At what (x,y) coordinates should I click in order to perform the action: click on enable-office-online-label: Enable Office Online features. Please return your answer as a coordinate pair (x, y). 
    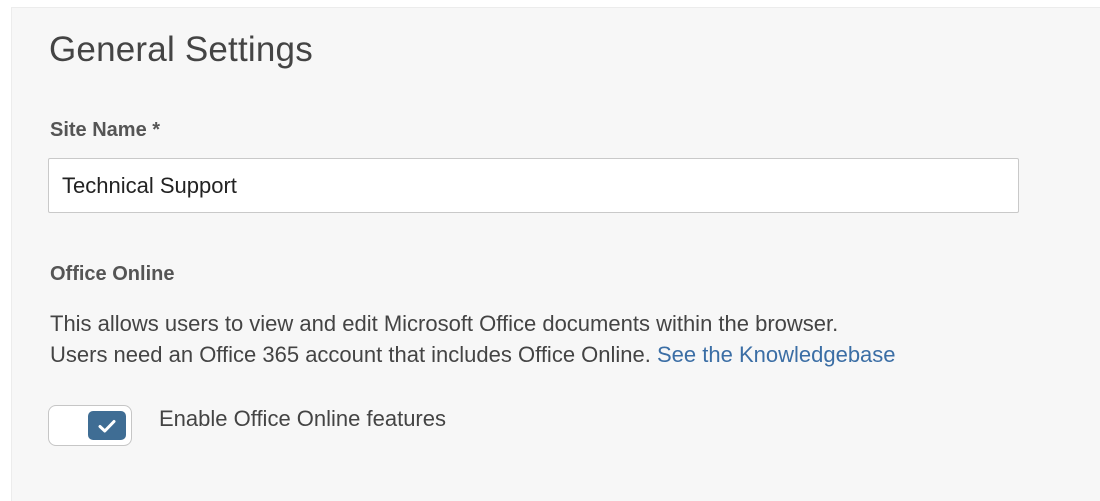
    Looking at the image, I should click on (302, 418).